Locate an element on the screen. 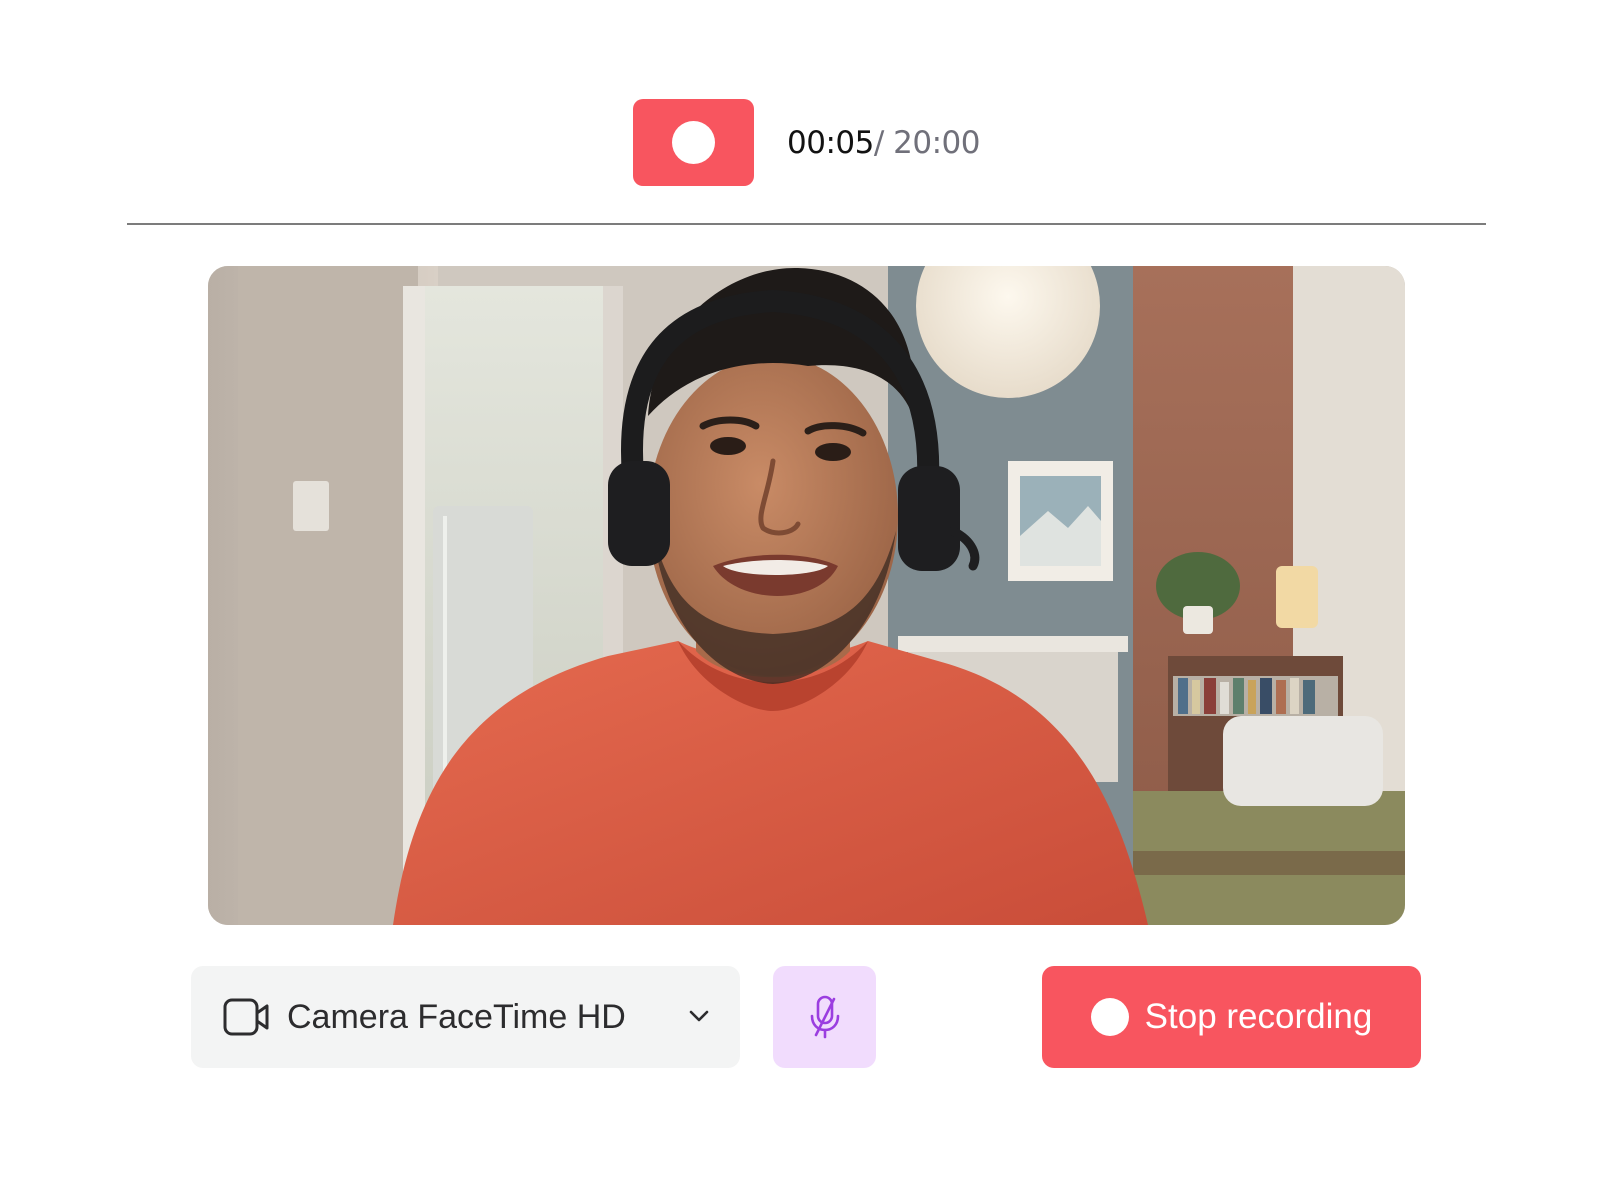 The width and height of the screenshot is (1600, 1200). recording-timer: 00:05/ 20:00 is located at coordinates (883, 143).